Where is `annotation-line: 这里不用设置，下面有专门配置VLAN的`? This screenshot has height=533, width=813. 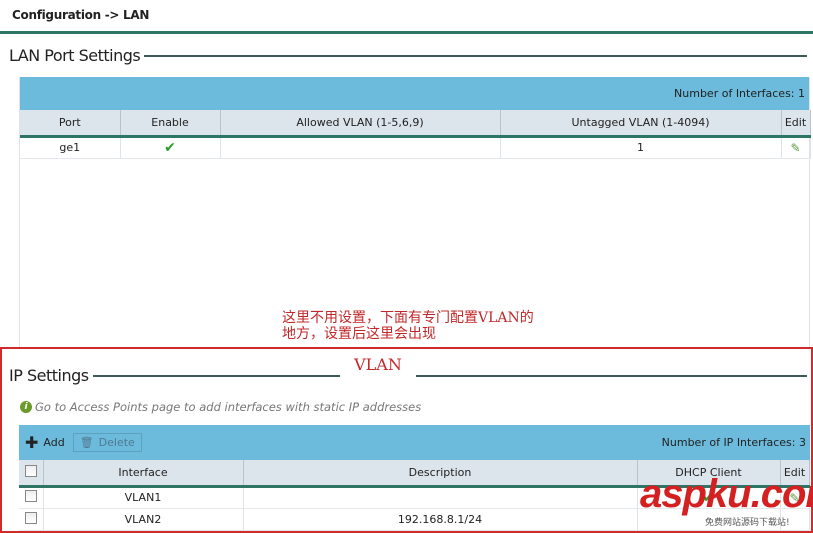
annotation-line: 这里不用设置，下面有专门配置VLAN的 is located at coordinates (408, 318).